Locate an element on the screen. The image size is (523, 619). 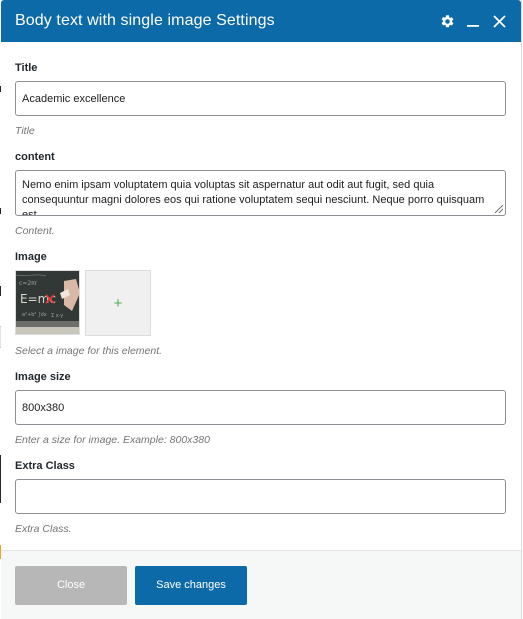
modal-title: Body text with single image Settings is located at coordinates (145, 20).